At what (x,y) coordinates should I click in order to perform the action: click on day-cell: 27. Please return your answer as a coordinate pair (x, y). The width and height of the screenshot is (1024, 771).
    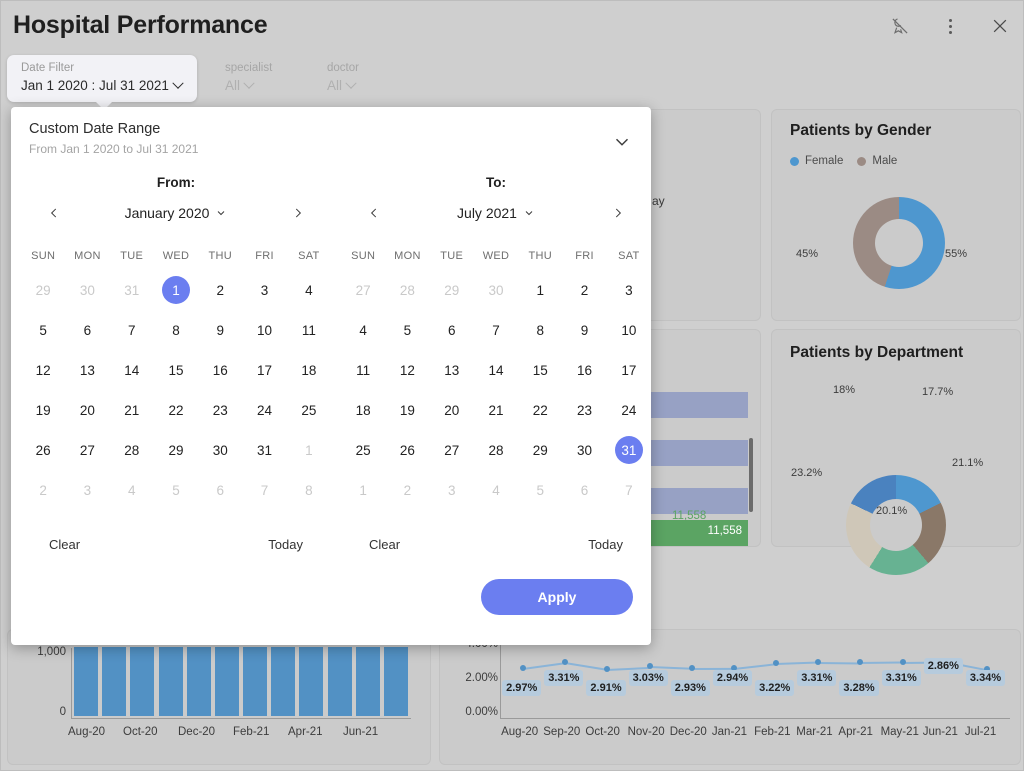
    Looking at the image, I should click on (87, 450).